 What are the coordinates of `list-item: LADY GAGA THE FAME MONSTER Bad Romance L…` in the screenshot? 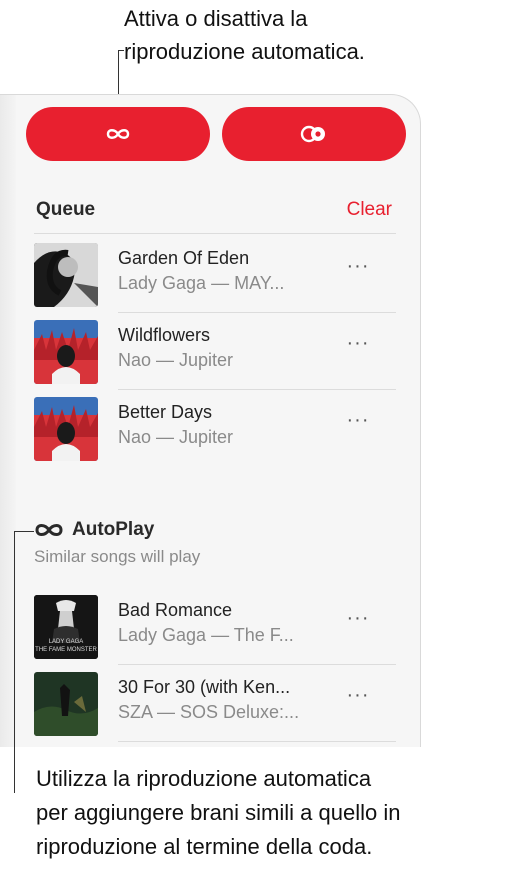 It's located at (215, 627).